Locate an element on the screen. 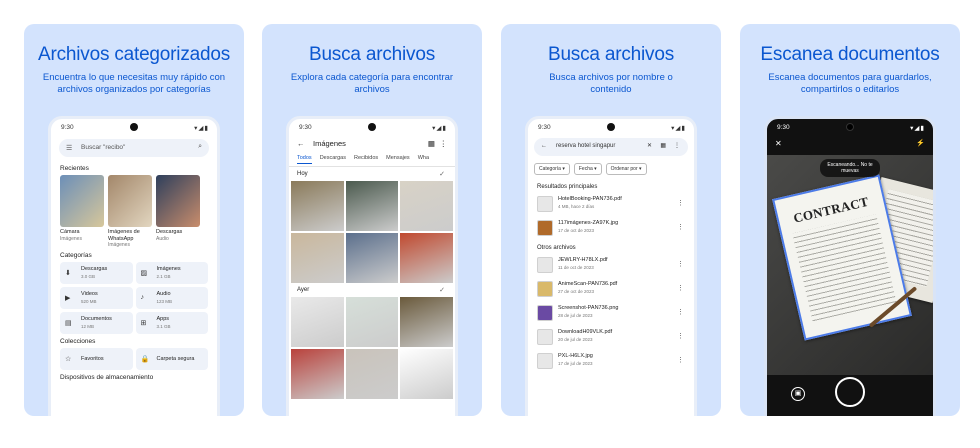 This screenshot has width=980, height=448. folder-type: Imágenes is located at coordinates (71, 238).